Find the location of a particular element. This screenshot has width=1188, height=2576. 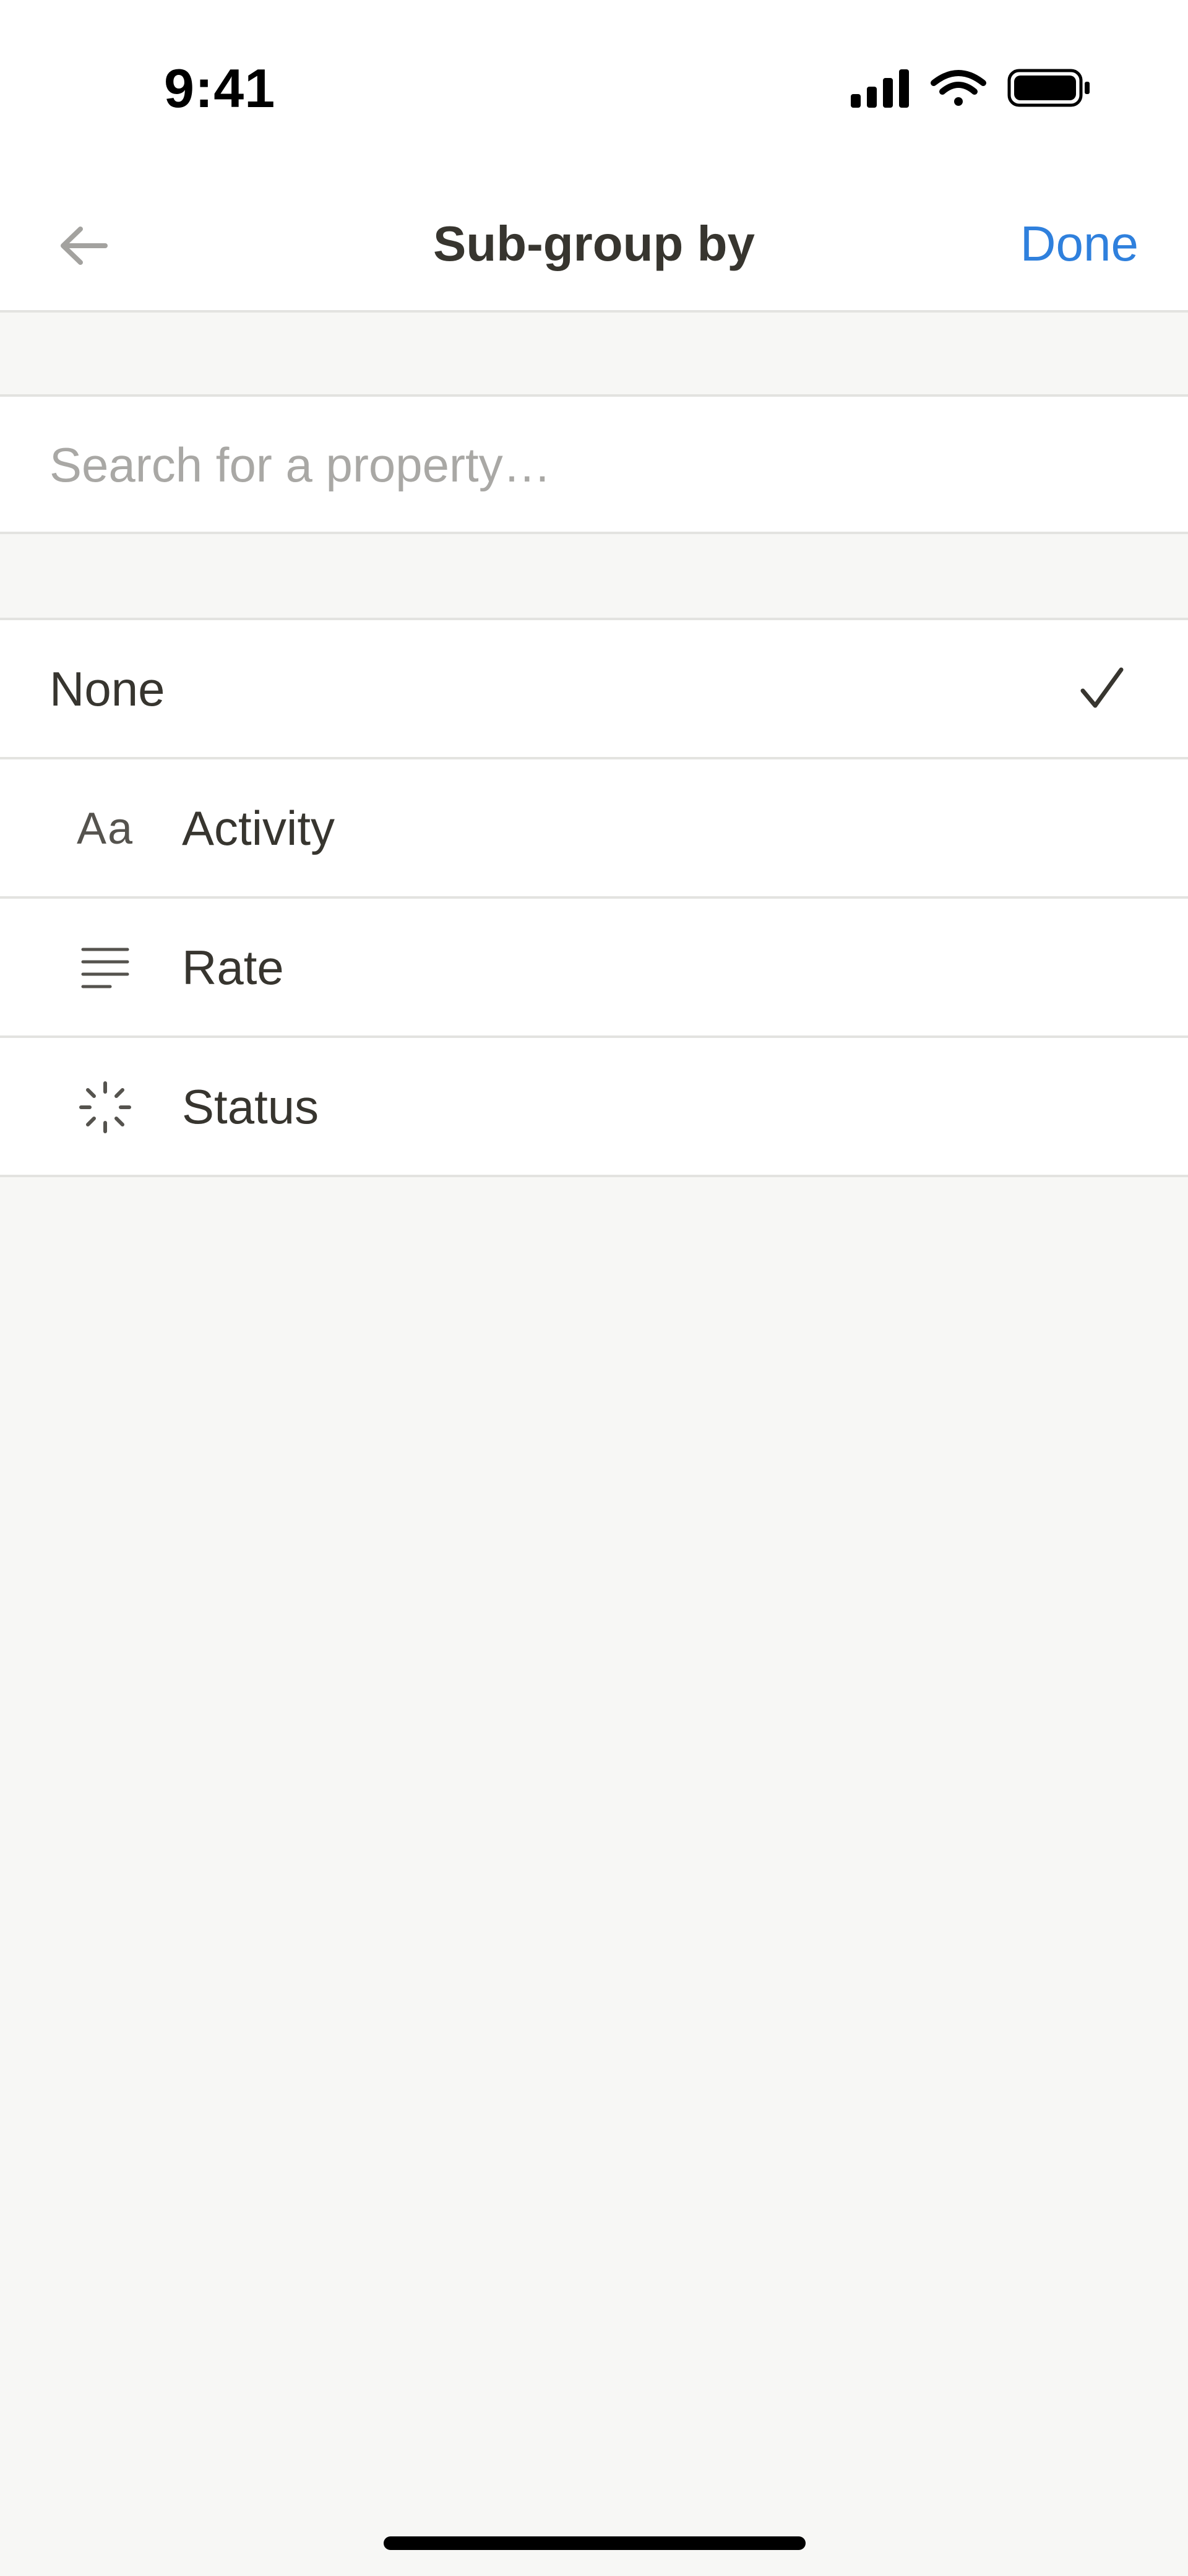

status-icons is located at coordinates (972, 88).